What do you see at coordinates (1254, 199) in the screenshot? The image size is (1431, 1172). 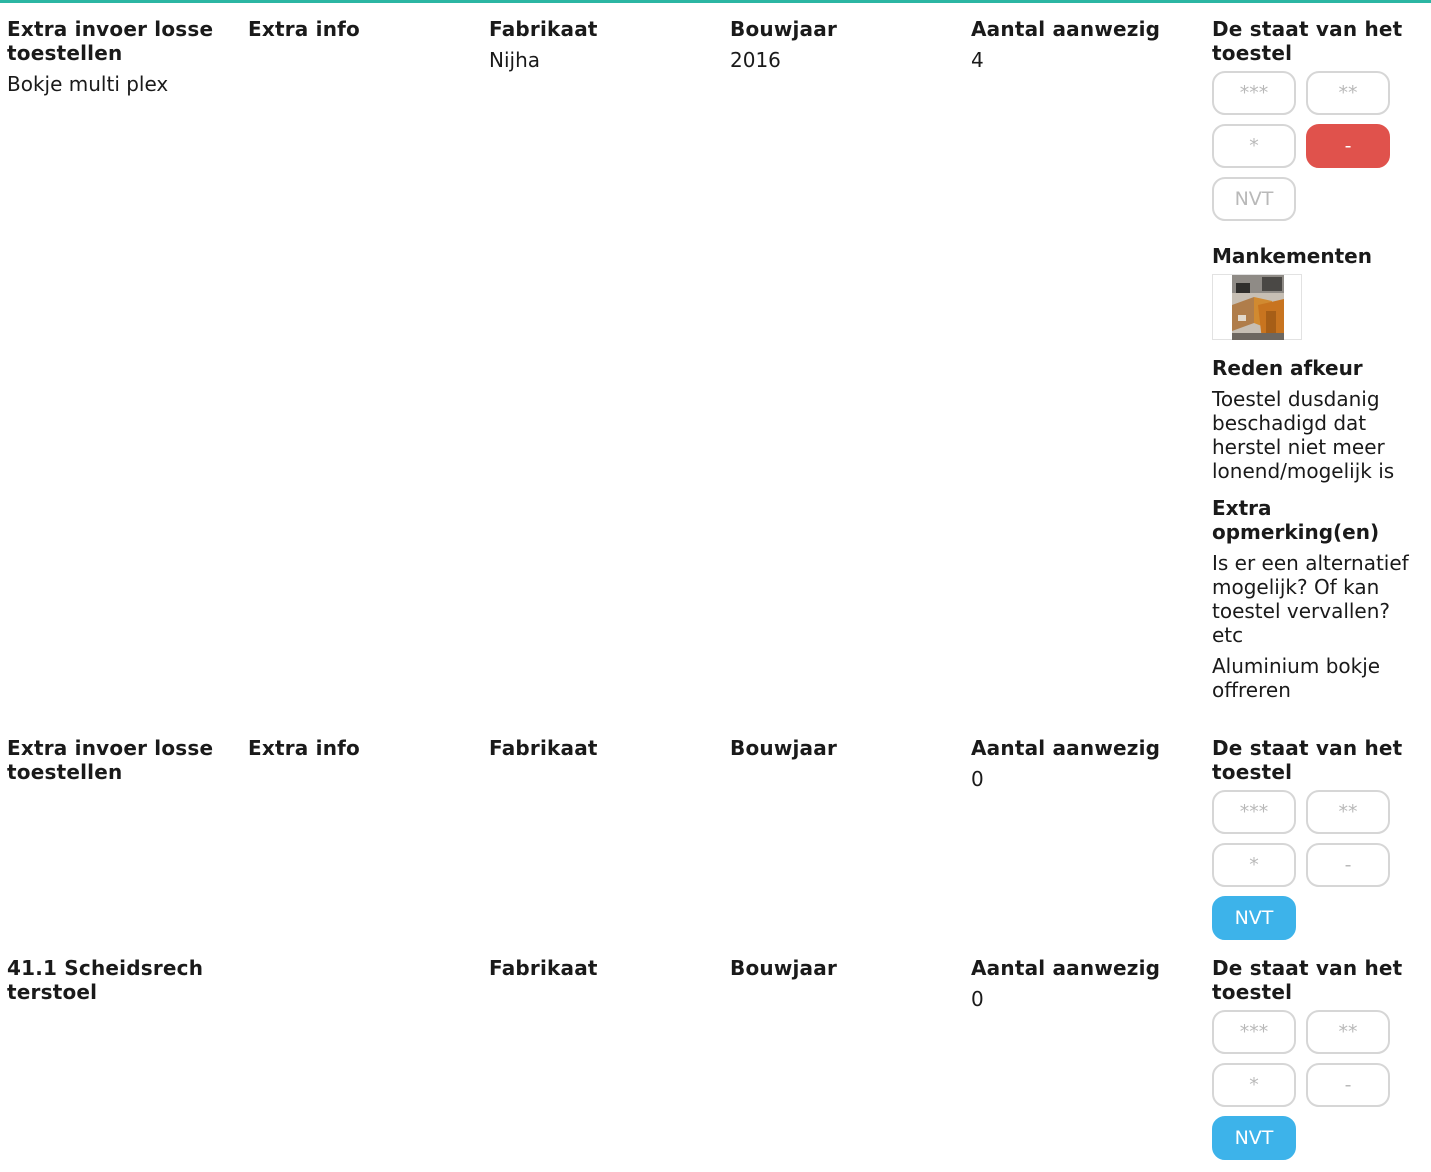 I see `rating-nvt-button: NVT` at bounding box center [1254, 199].